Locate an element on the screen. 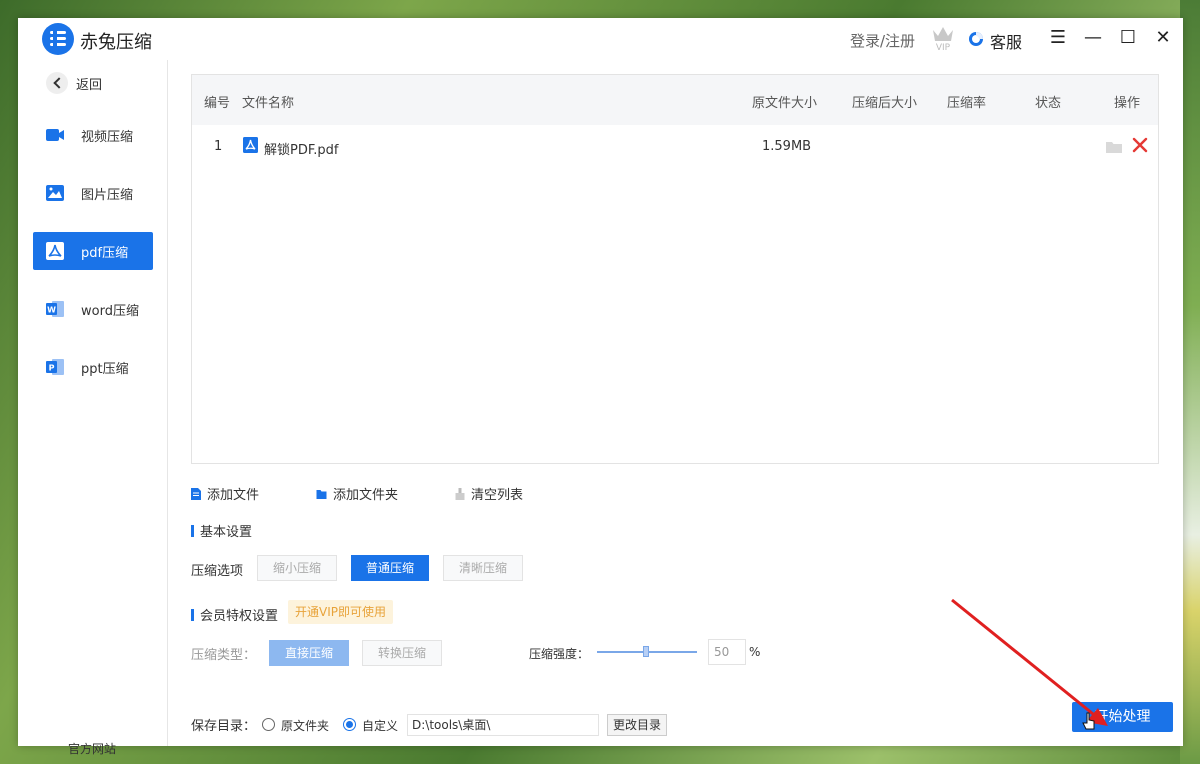 The height and width of the screenshot is (764, 1200). svg-text: W is located at coordinates (51, 310).